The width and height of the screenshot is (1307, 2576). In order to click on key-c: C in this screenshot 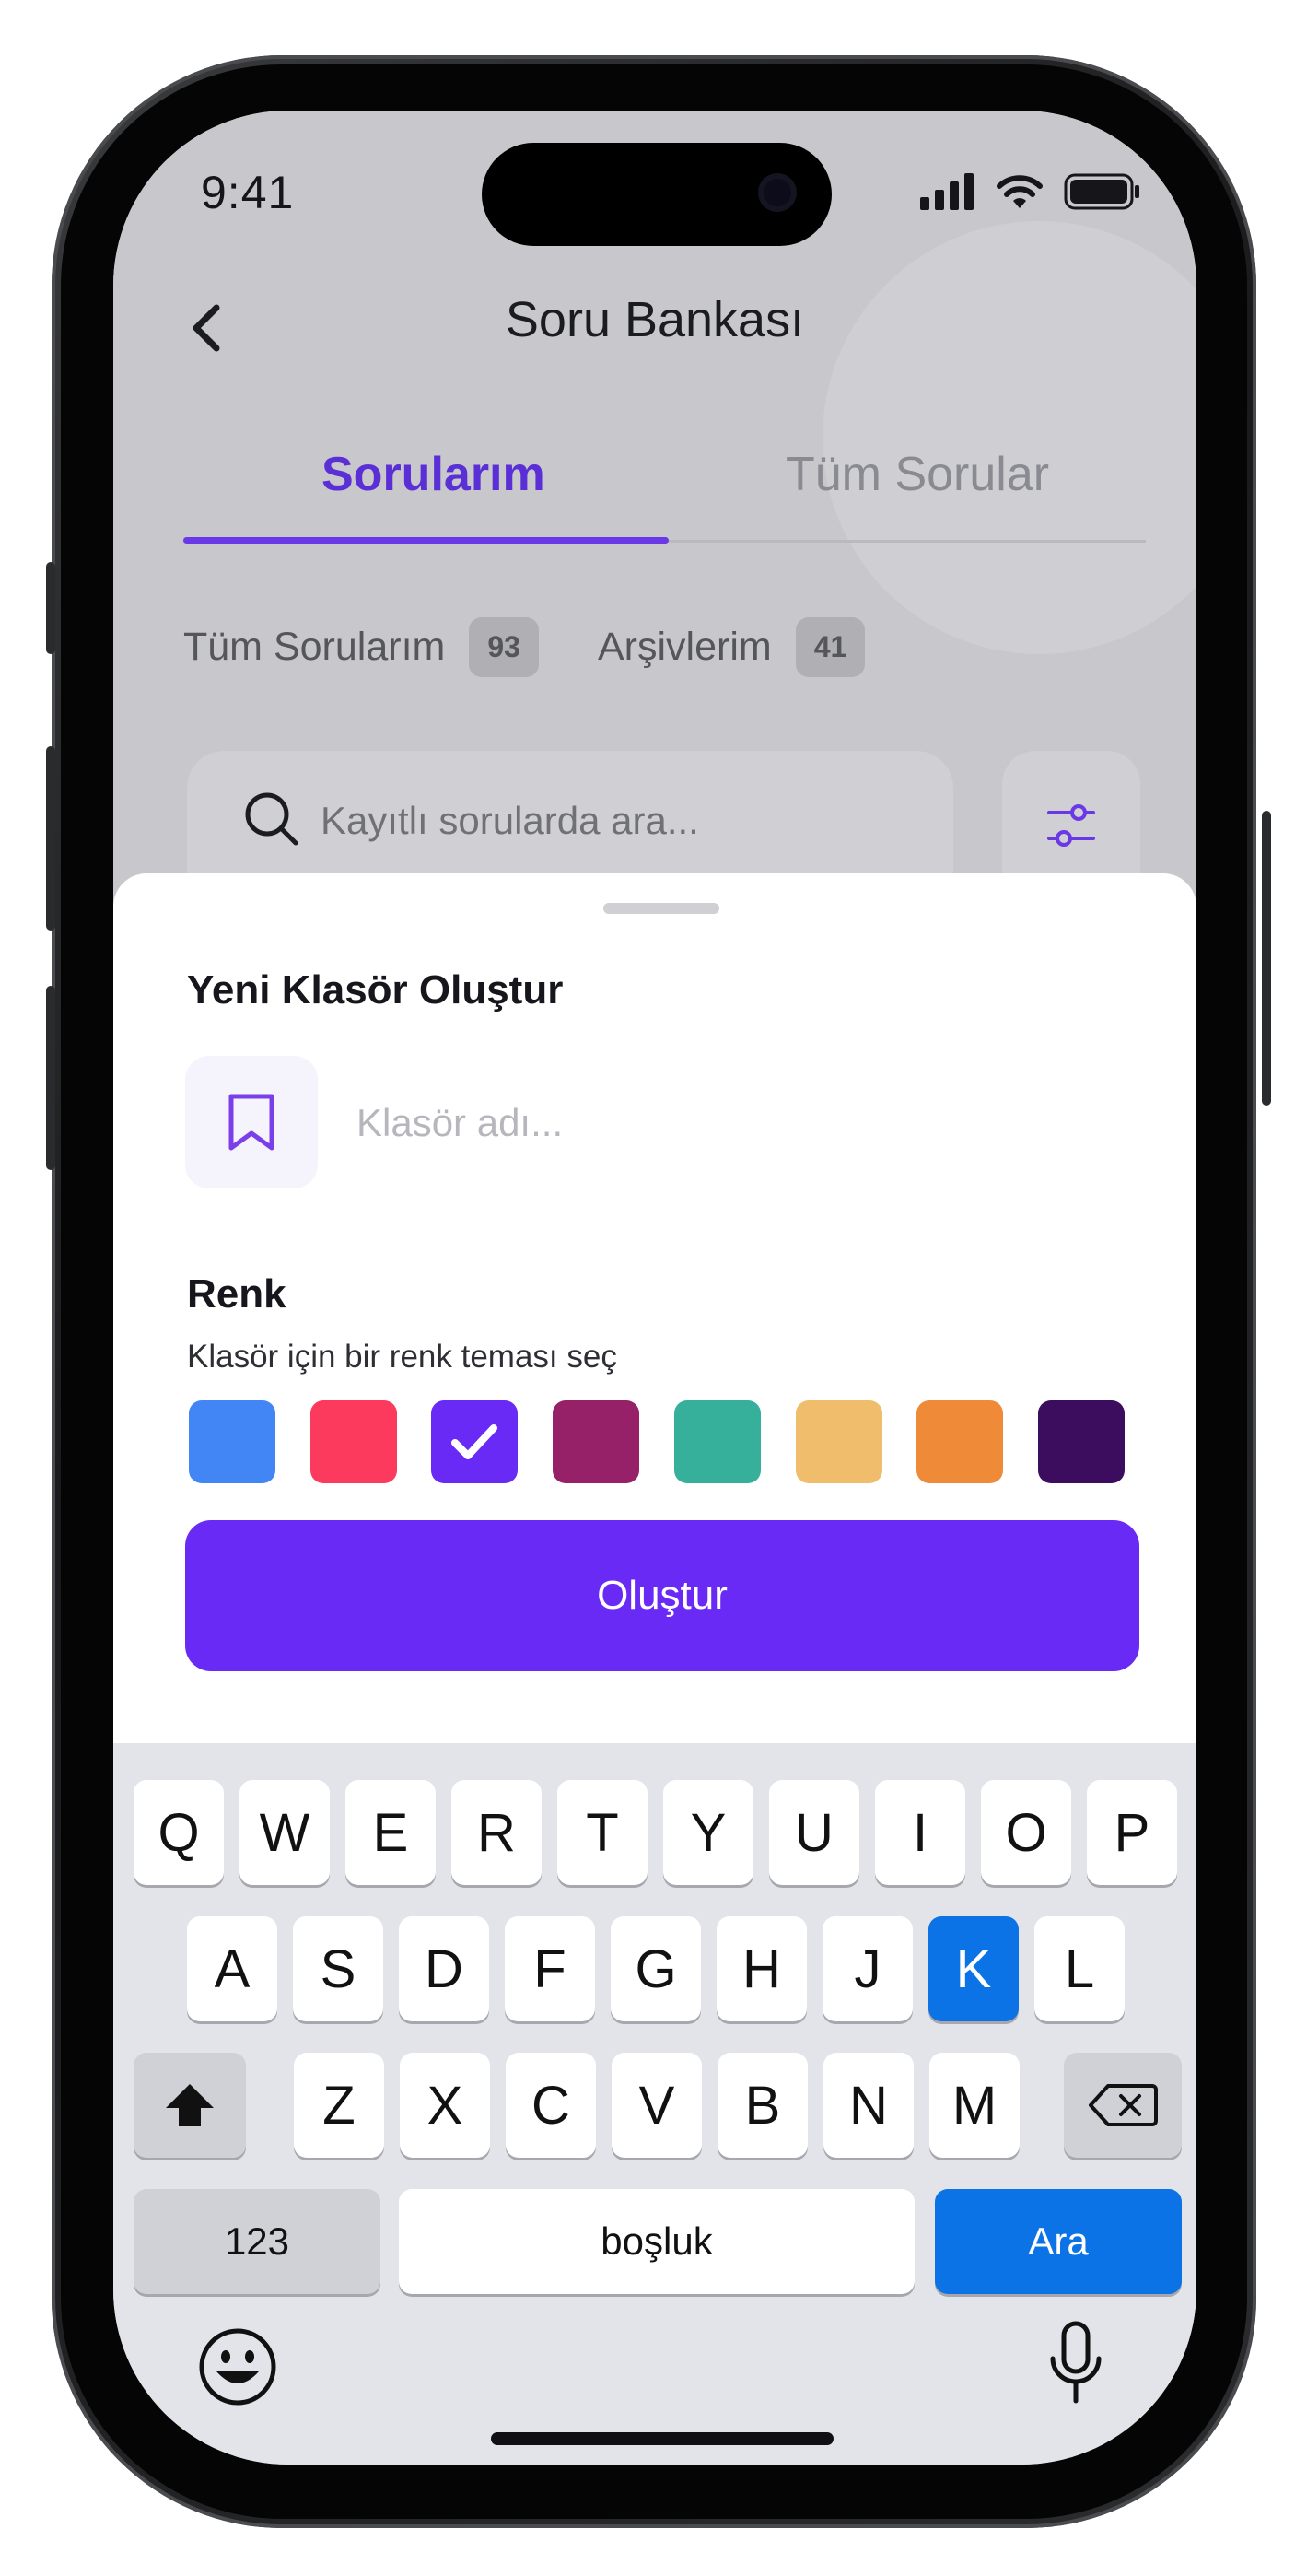, I will do `click(551, 2105)`.